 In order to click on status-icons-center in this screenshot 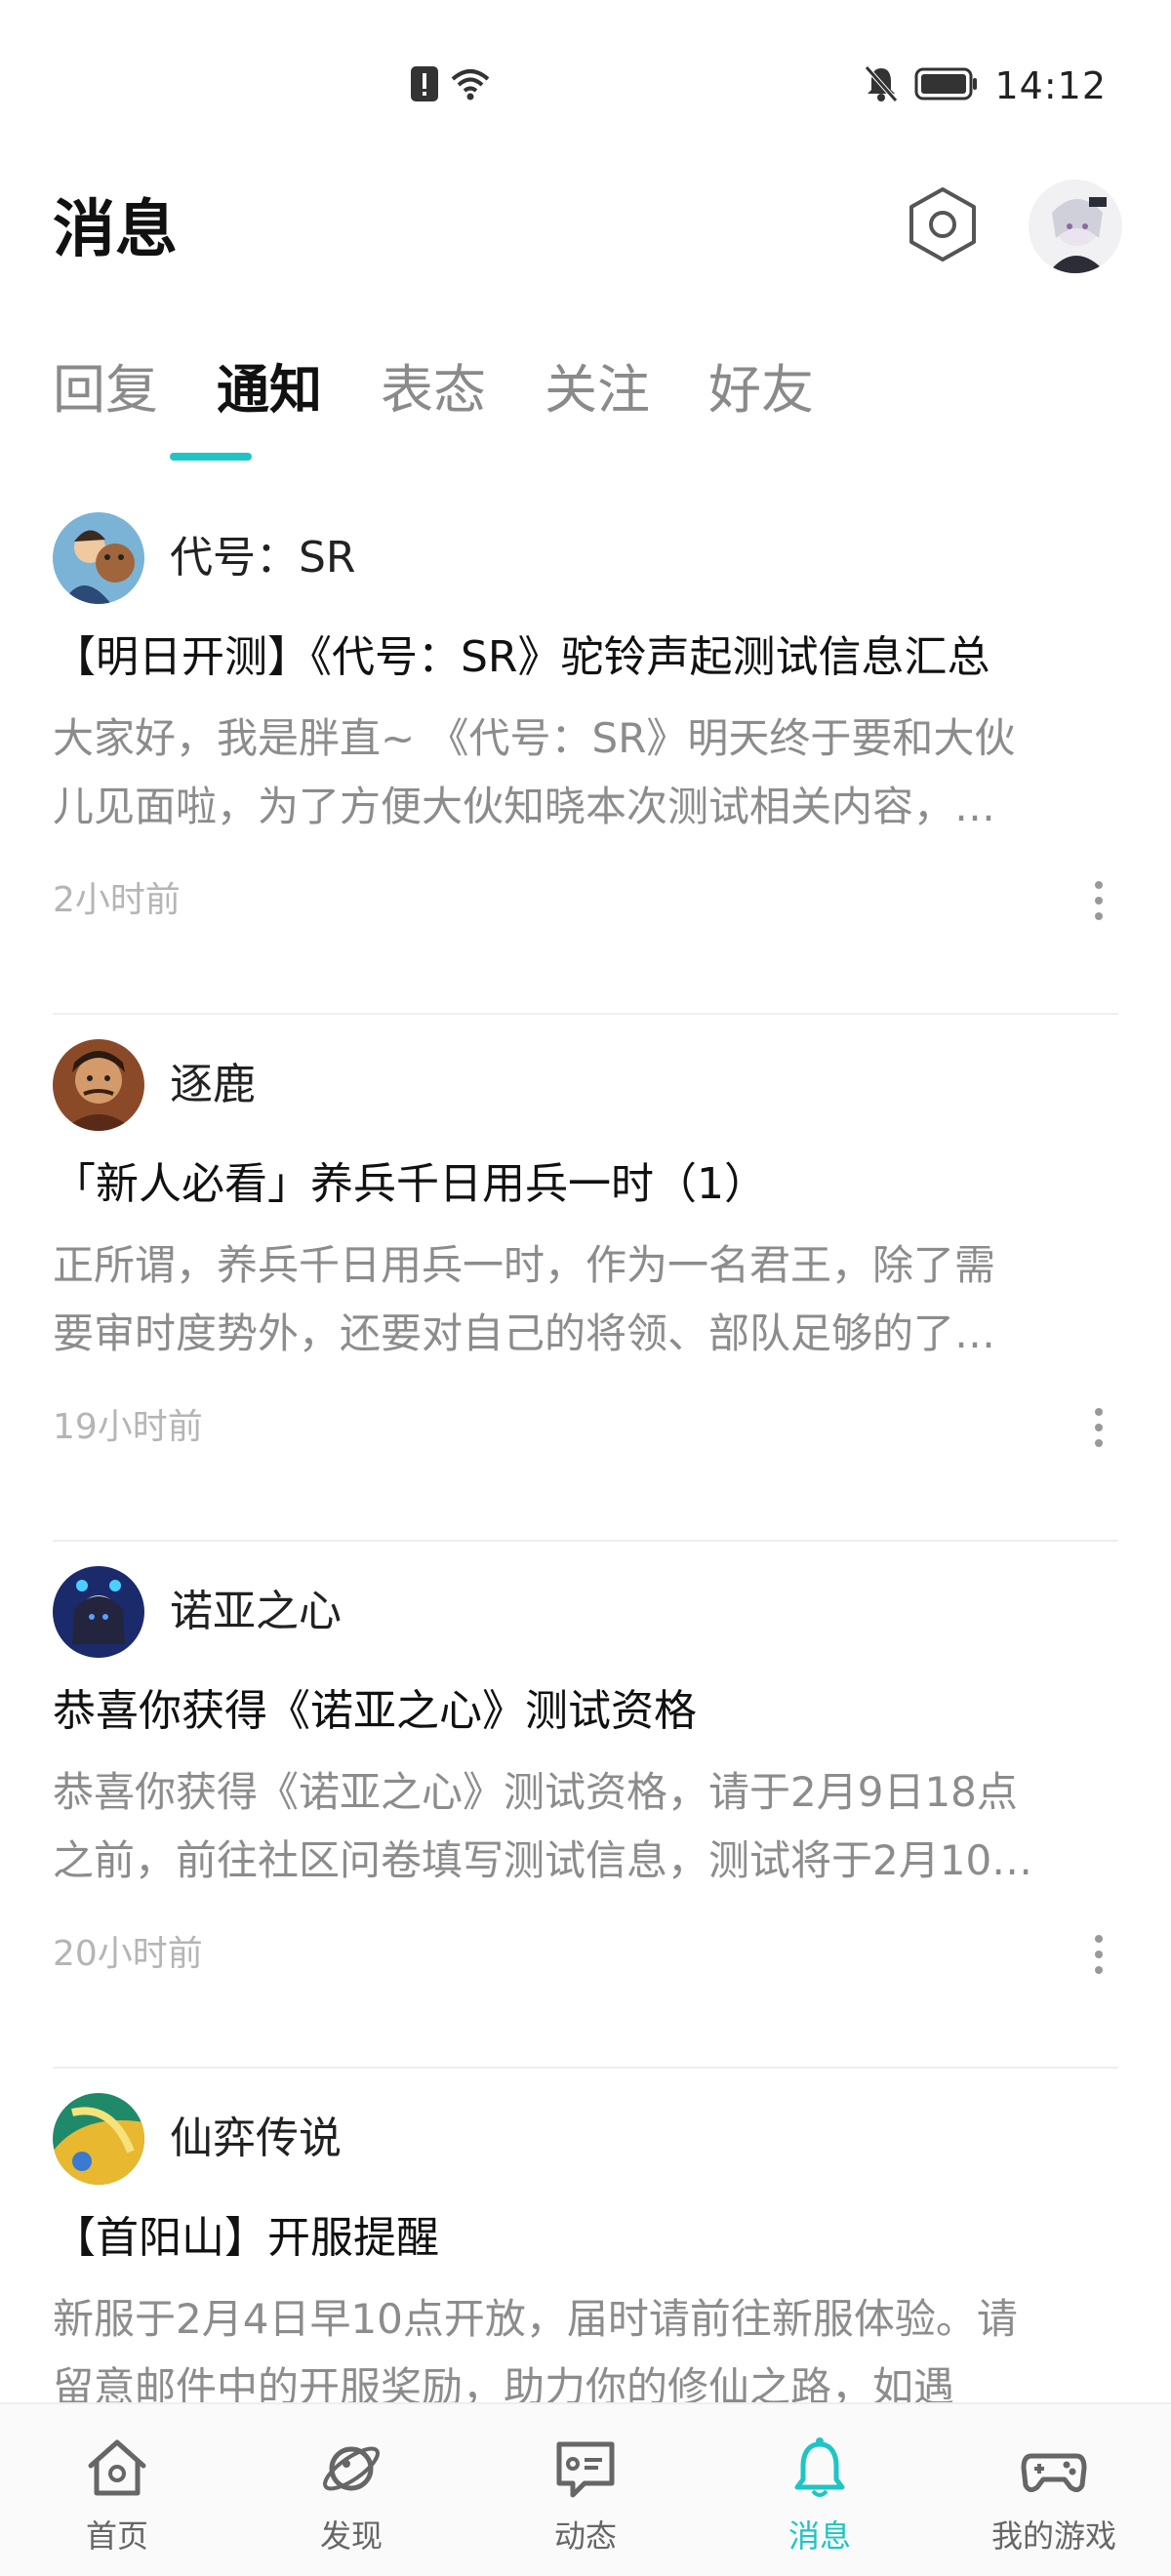, I will do `click(451, 85)`.